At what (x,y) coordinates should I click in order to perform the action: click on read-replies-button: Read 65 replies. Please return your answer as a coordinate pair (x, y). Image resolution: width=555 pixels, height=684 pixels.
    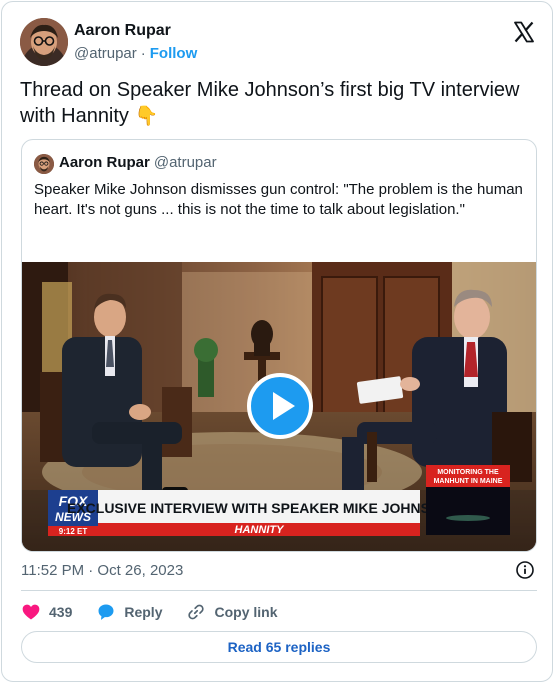
    Looking at the image, I should click on (279, 647).